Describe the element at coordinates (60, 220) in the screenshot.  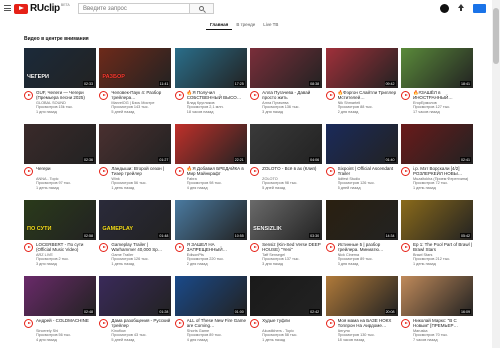
I see `video-thumbnail: ПО СУТИ 02:58` at that location.